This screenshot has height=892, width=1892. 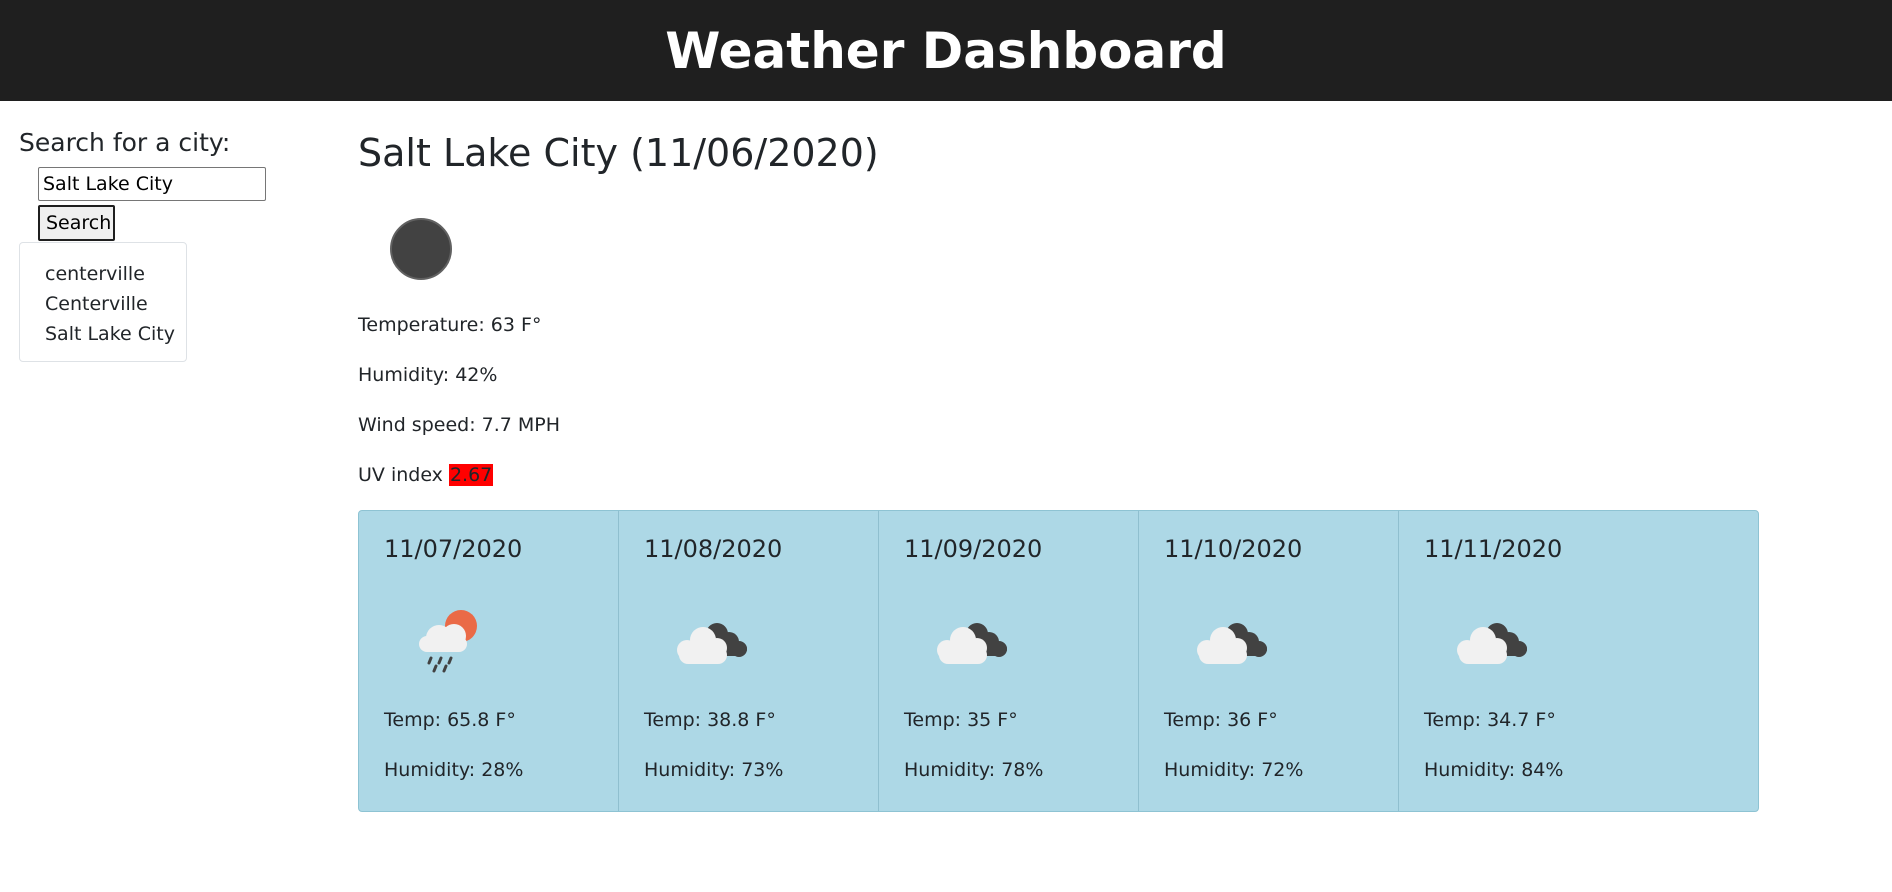 What do you see at coordinates (450, 325) in the screenshot?
I see `temperature-text: Temperature: 63 F°` at bounding box center [450, 325].